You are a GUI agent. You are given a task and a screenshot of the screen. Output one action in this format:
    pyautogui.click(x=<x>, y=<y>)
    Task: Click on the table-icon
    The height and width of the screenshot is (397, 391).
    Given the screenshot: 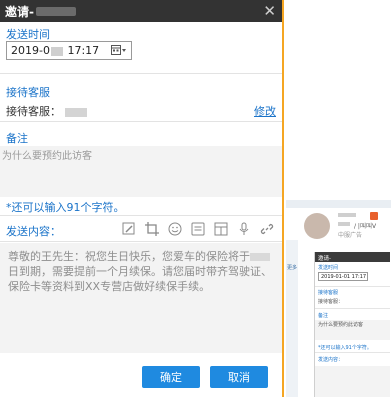 What is the action you would take?
    pyautogui.click(x=221, y=229)
    